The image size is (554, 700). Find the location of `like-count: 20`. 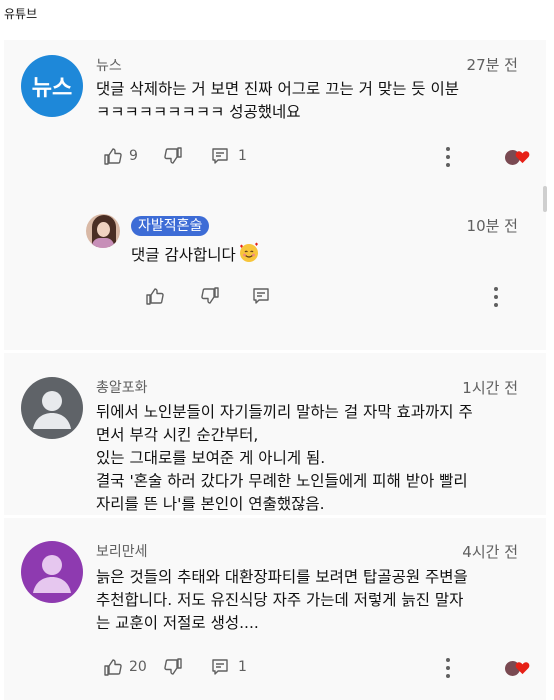

like-count: 20 is located at coordinates (138, 667).